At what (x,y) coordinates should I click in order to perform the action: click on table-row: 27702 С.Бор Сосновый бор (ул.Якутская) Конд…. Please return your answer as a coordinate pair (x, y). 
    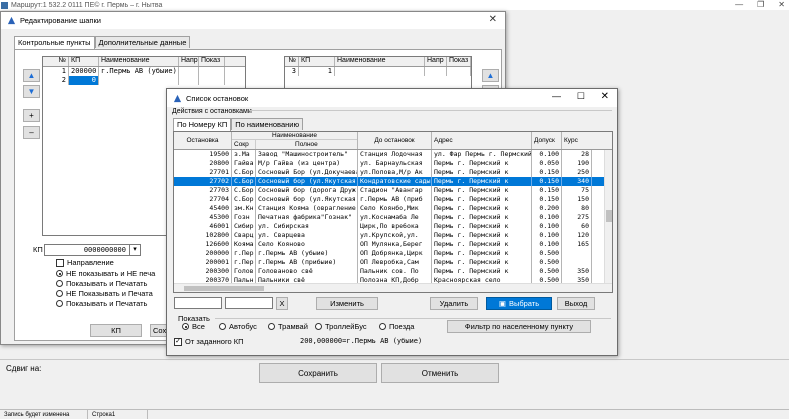
    Looking at the image, I should click on (393, 181).